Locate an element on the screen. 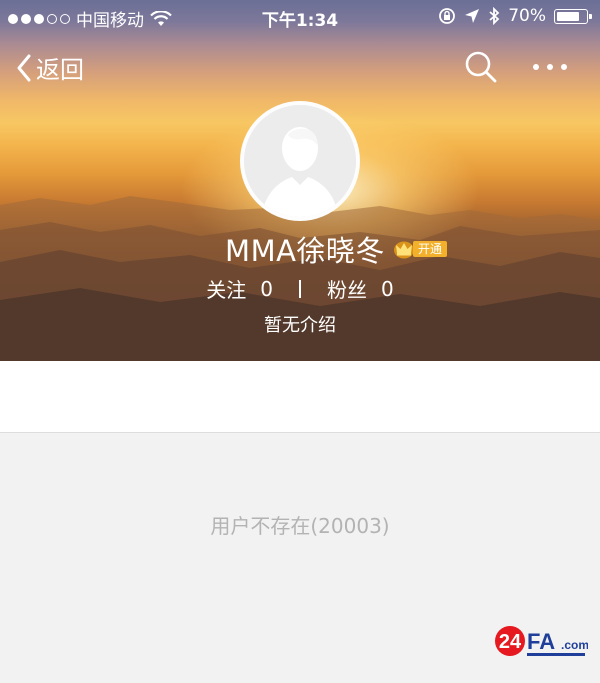 This screenshot has height=683, width=600. followers-count: 0 is located at coordinates (387, 289).